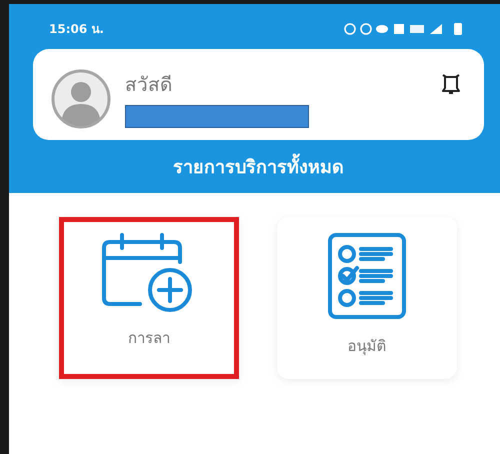  What do you see at coordinates (76, 29) in the screenshot?
I see `status-time: 15:06 น.` at bounding box center [76, 29].